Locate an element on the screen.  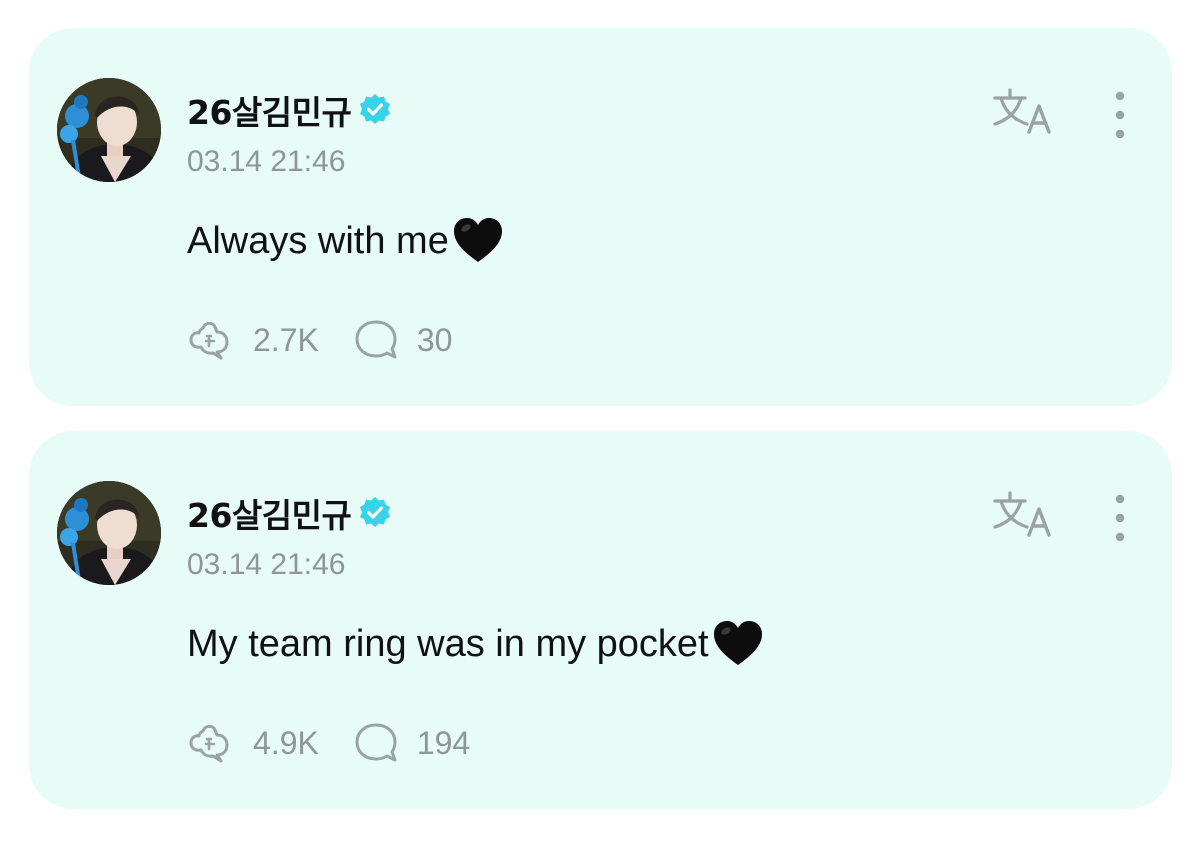
post-stats: 4.9K 194 is located at coordinates (328, 743).